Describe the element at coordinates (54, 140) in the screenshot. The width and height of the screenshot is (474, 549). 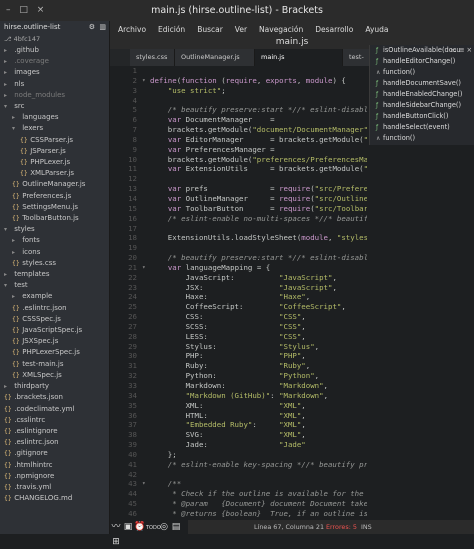
I see `tree-file: {} CSSParser.js` at that location.